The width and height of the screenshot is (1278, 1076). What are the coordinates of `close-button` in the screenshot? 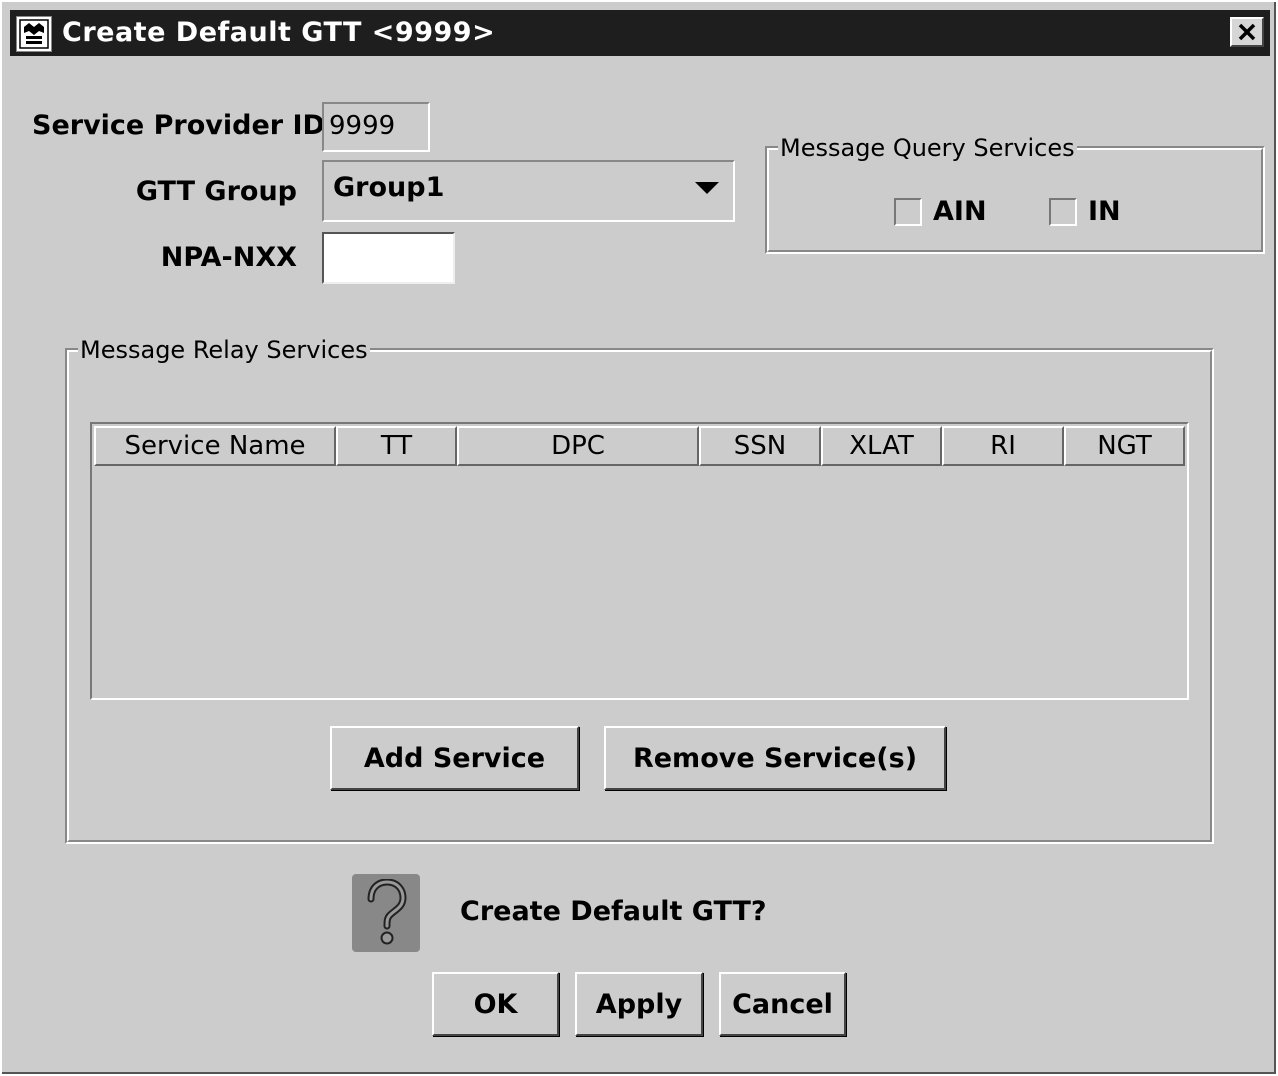 It's located at (1247, 32).